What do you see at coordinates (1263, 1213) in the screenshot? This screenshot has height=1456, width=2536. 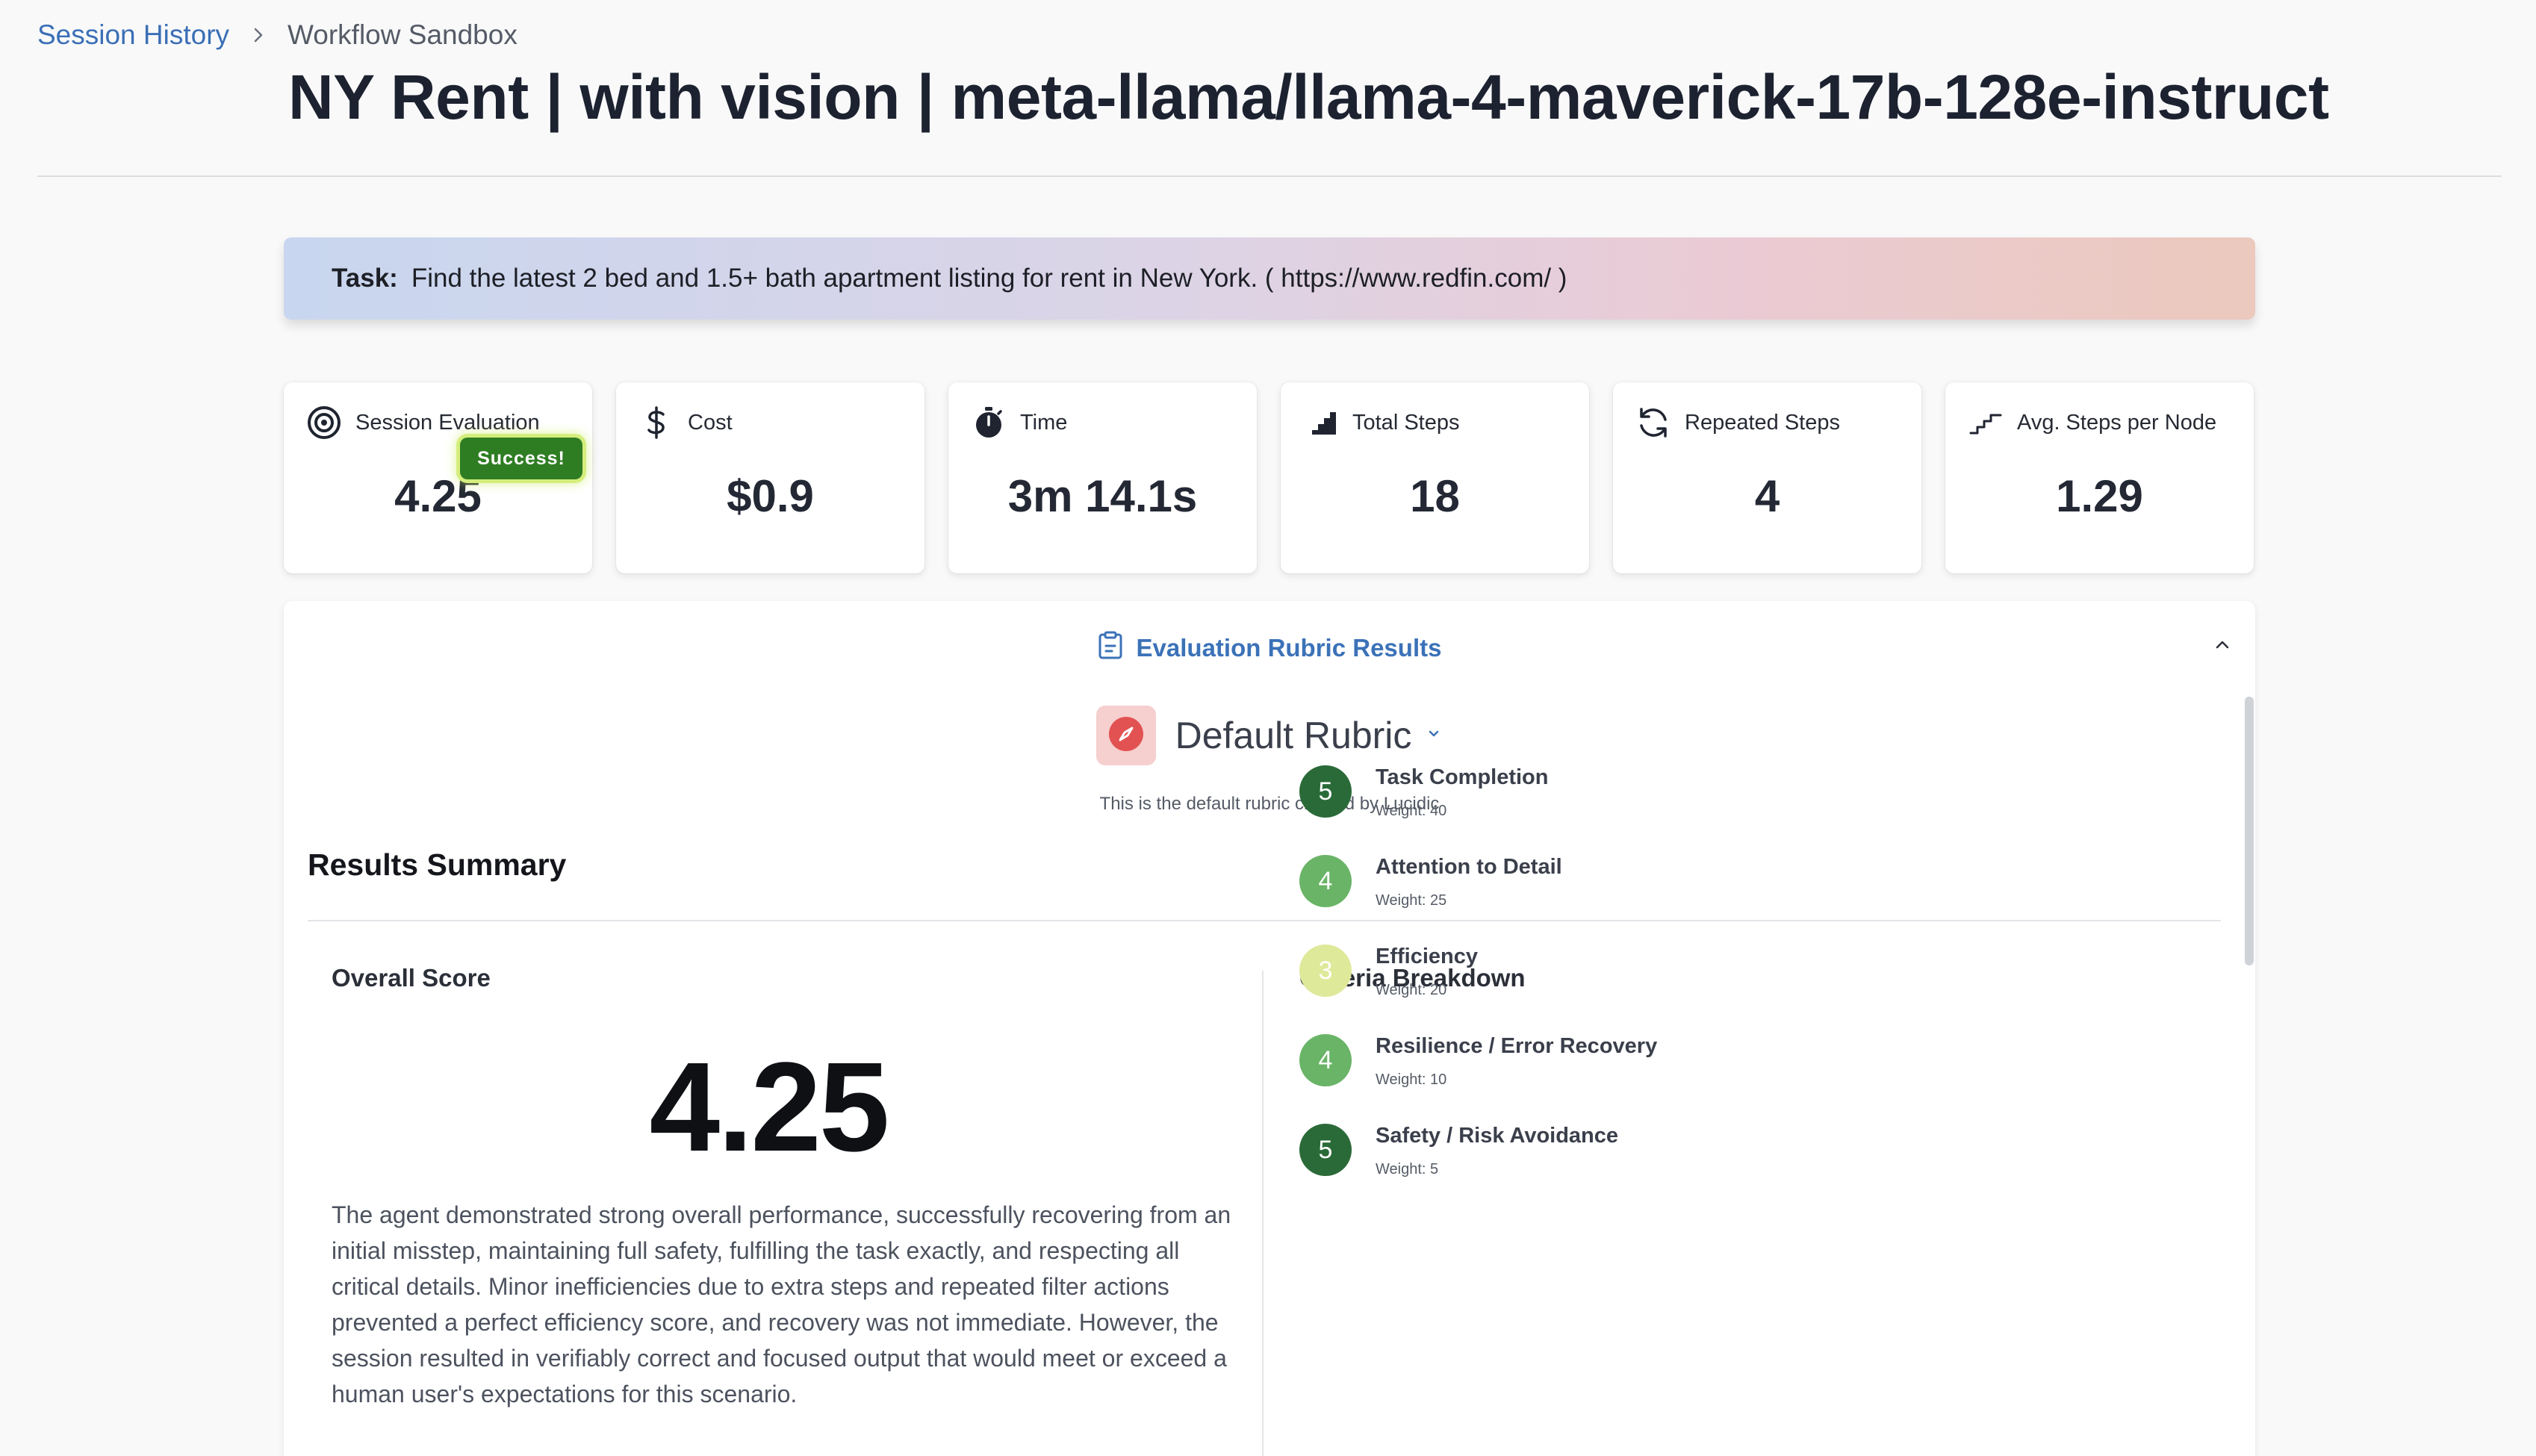 I see `column-divider` at bounding box center [1263, 1213].